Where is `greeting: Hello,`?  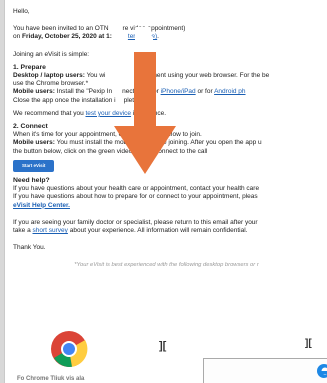
greeting: Hello, is located at coordinates (21, 11).